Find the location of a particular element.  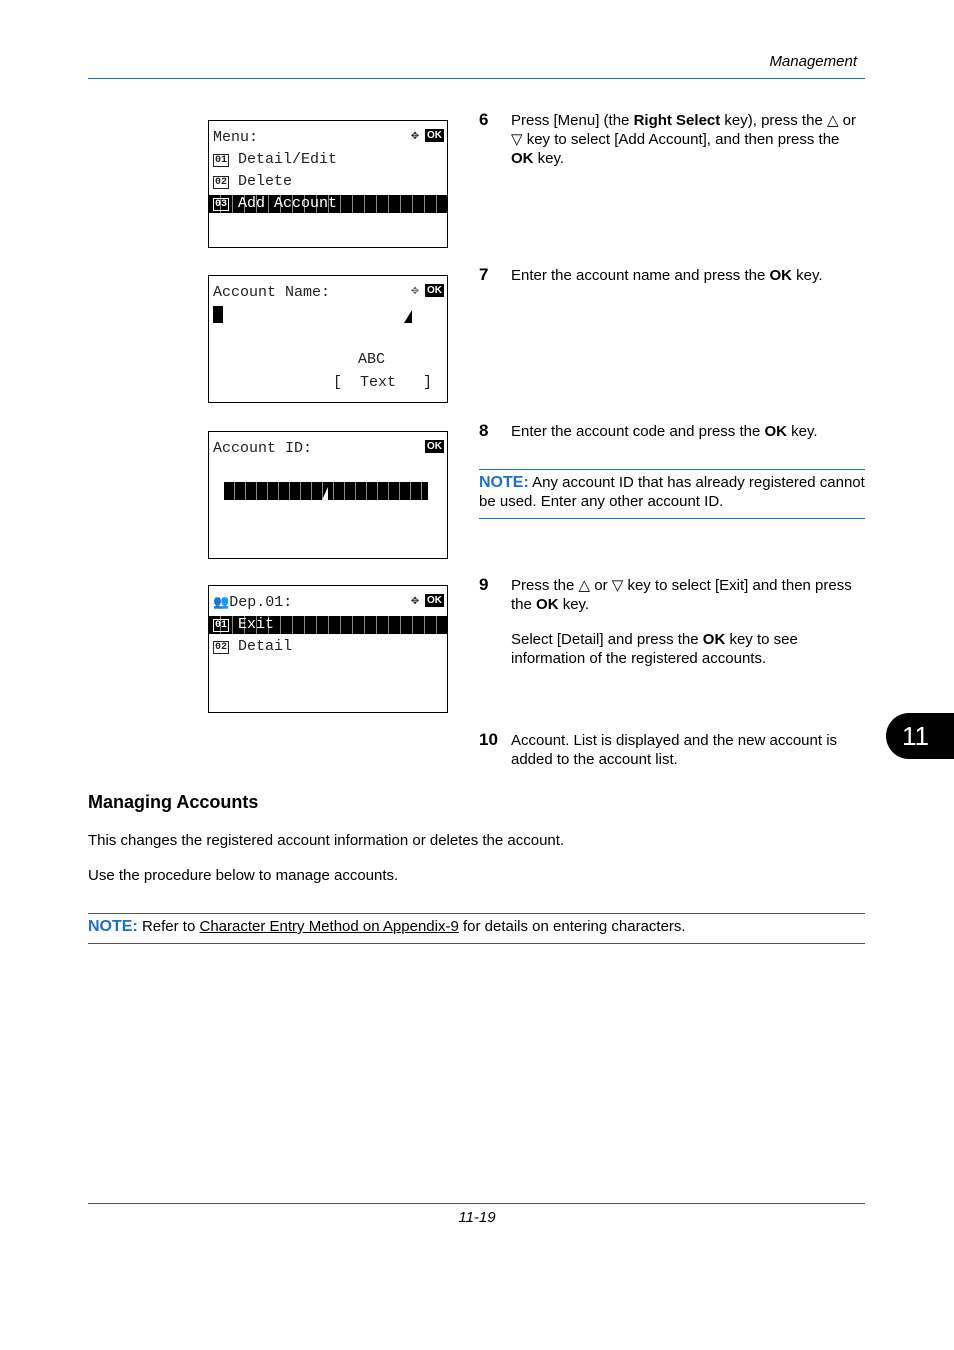

lcd-panel-dep: 👥Dep.01: ✥ OK 01 Exit 02 Detail is located at coordinates (328, 649).